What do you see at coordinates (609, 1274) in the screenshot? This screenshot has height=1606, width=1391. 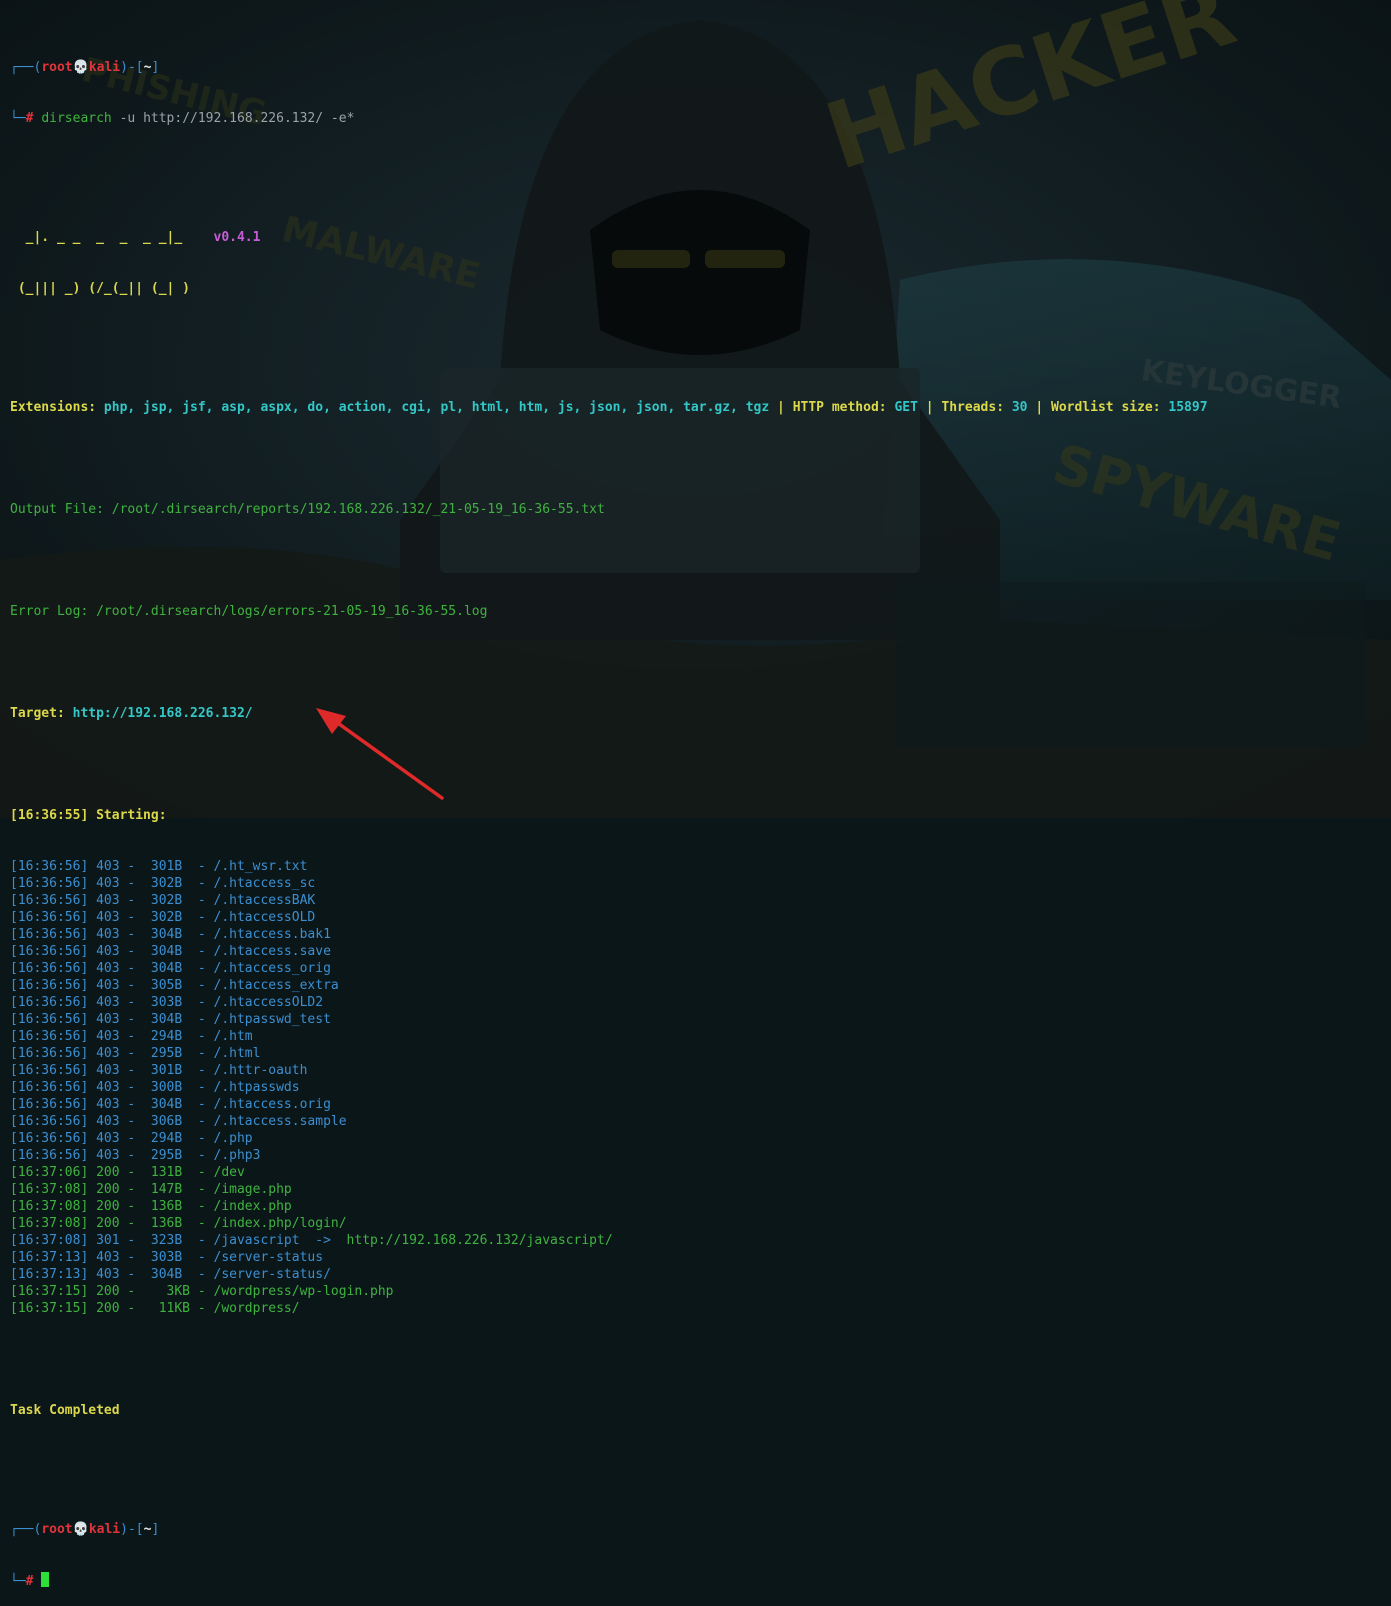 I see `result-row: [16:37:13] 403 - 304B - /server-status/` at bounding box center [609, 1274].